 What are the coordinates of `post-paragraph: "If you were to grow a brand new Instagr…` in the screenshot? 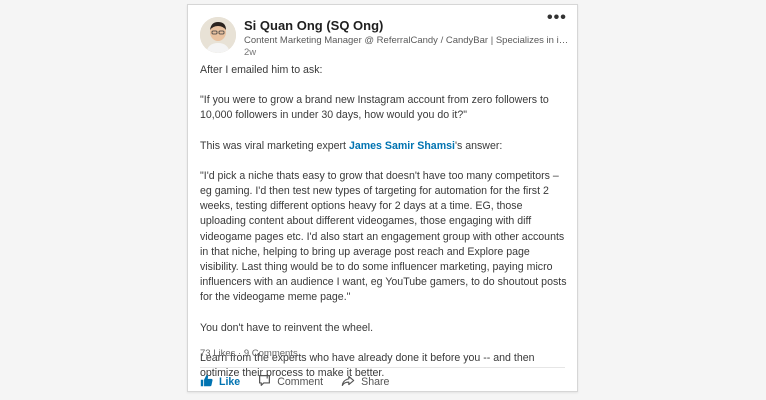 It's located at (374, 108).